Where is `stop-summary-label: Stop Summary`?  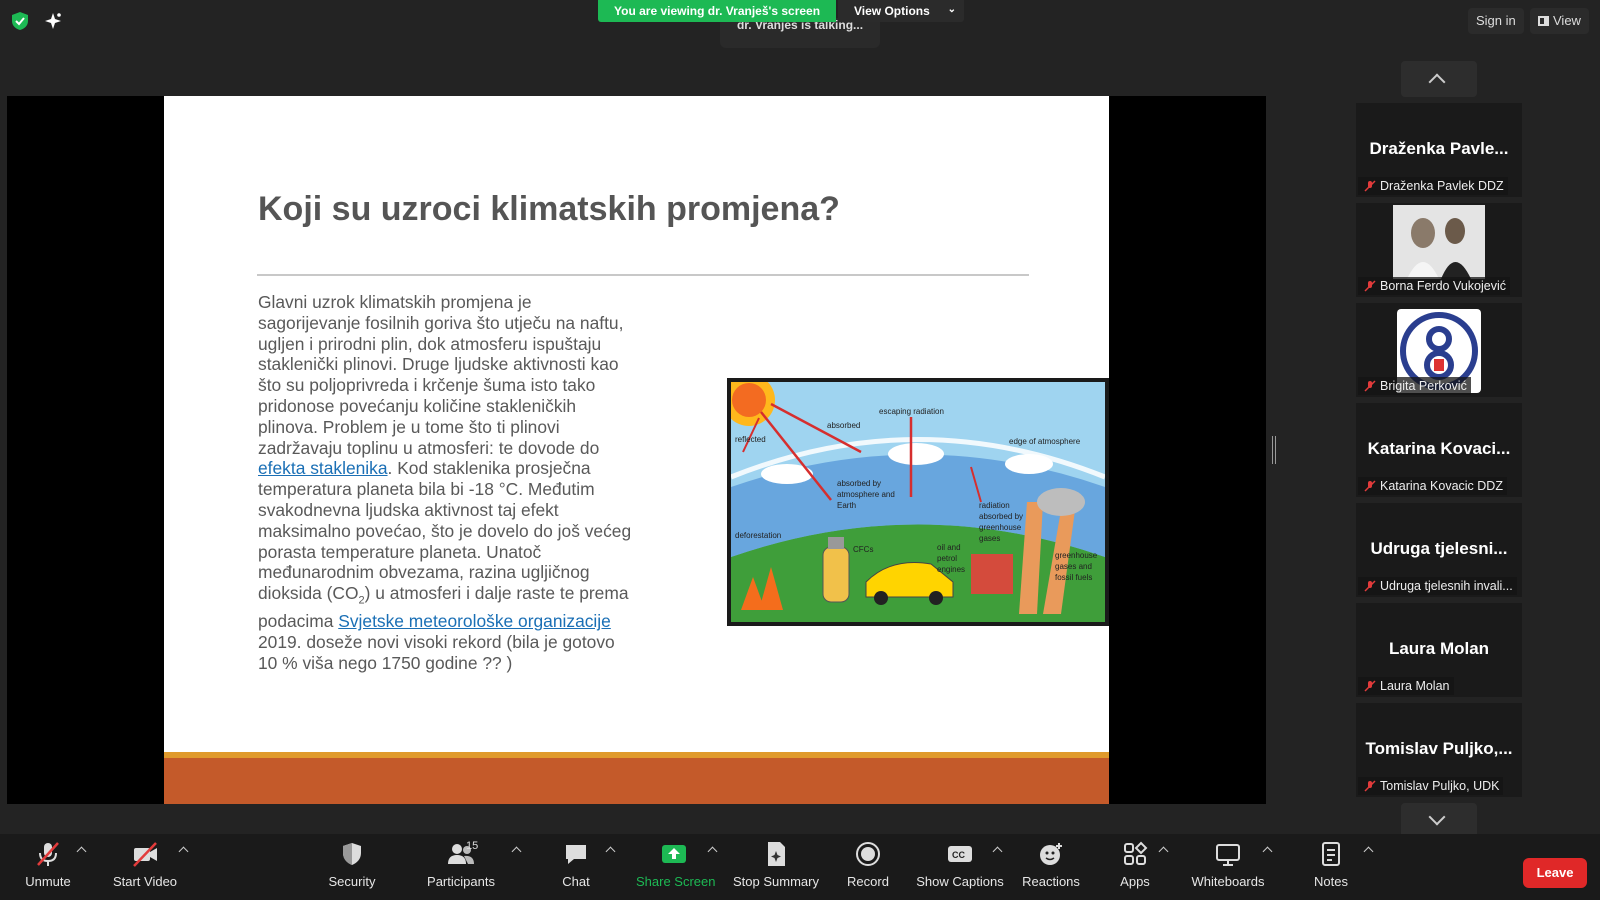 stop-summary-label: Stop Summary is located at coordinates (776, 881).